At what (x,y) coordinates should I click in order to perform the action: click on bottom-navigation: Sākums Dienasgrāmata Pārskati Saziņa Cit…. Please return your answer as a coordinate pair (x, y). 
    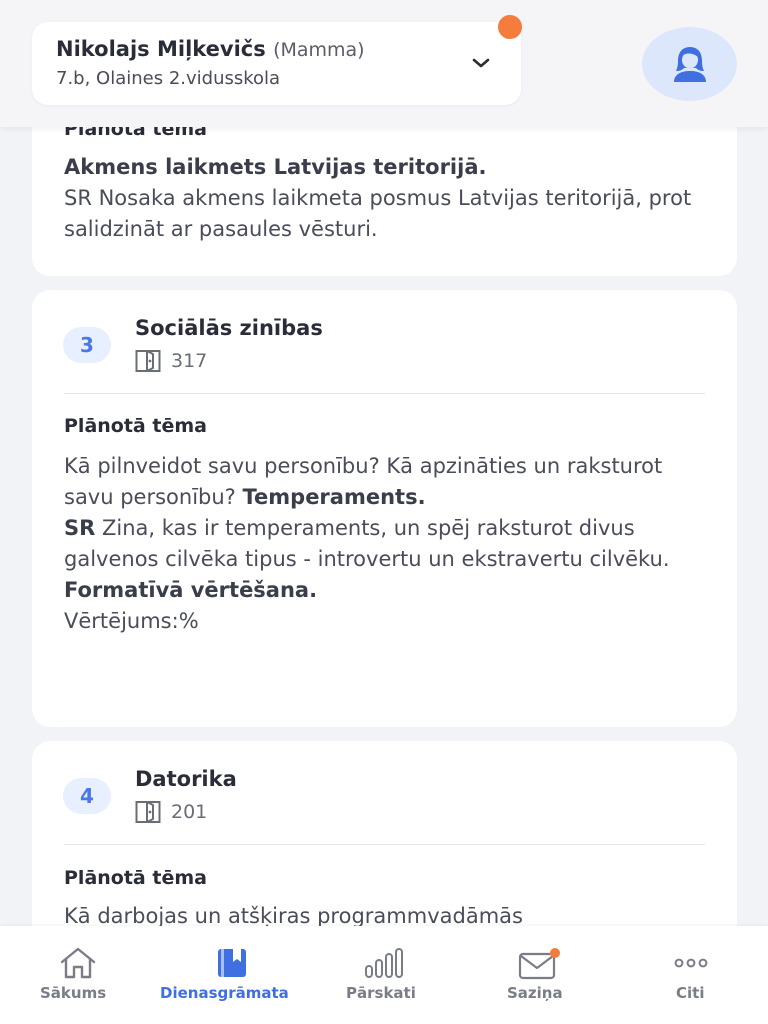
    Looking at the image, I should click on (384, 975).